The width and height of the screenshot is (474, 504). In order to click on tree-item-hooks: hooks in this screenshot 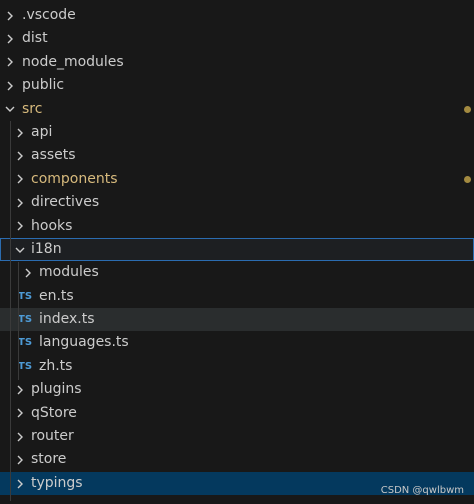, I will do `click(237, 226)`.